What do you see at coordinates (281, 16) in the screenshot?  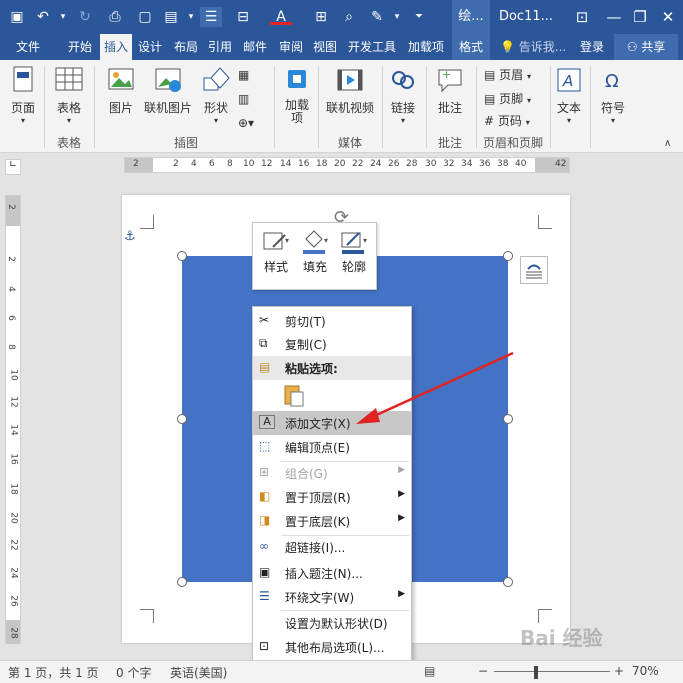 I see `font-color-icon: A` at bounding box center [281, 16].